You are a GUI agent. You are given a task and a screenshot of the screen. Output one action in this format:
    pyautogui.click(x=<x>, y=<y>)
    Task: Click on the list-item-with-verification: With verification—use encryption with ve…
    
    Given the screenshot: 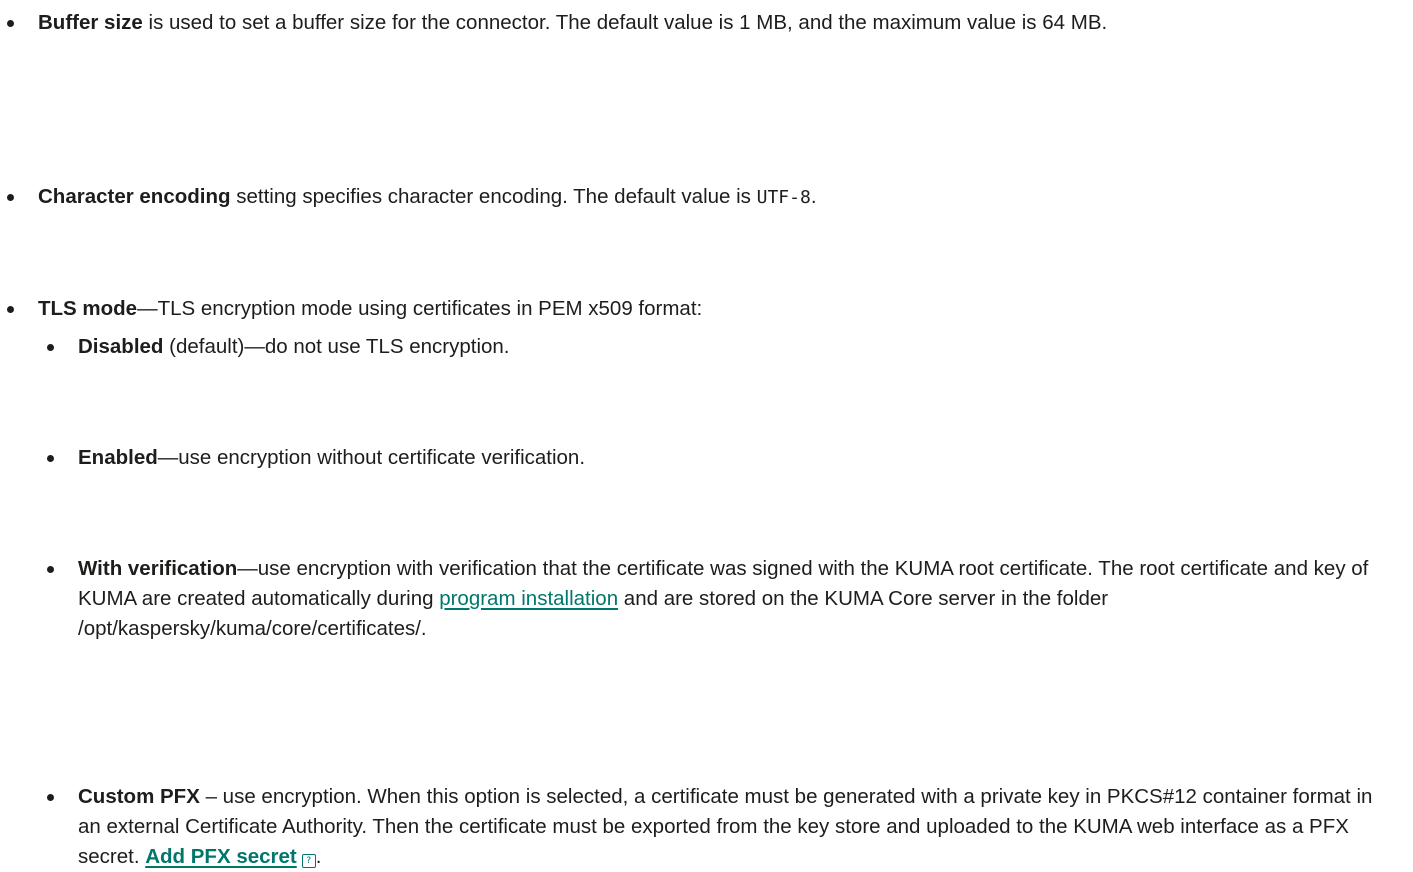 What is the action you would take?
    pyautogui.click(x=722, y=599)
    